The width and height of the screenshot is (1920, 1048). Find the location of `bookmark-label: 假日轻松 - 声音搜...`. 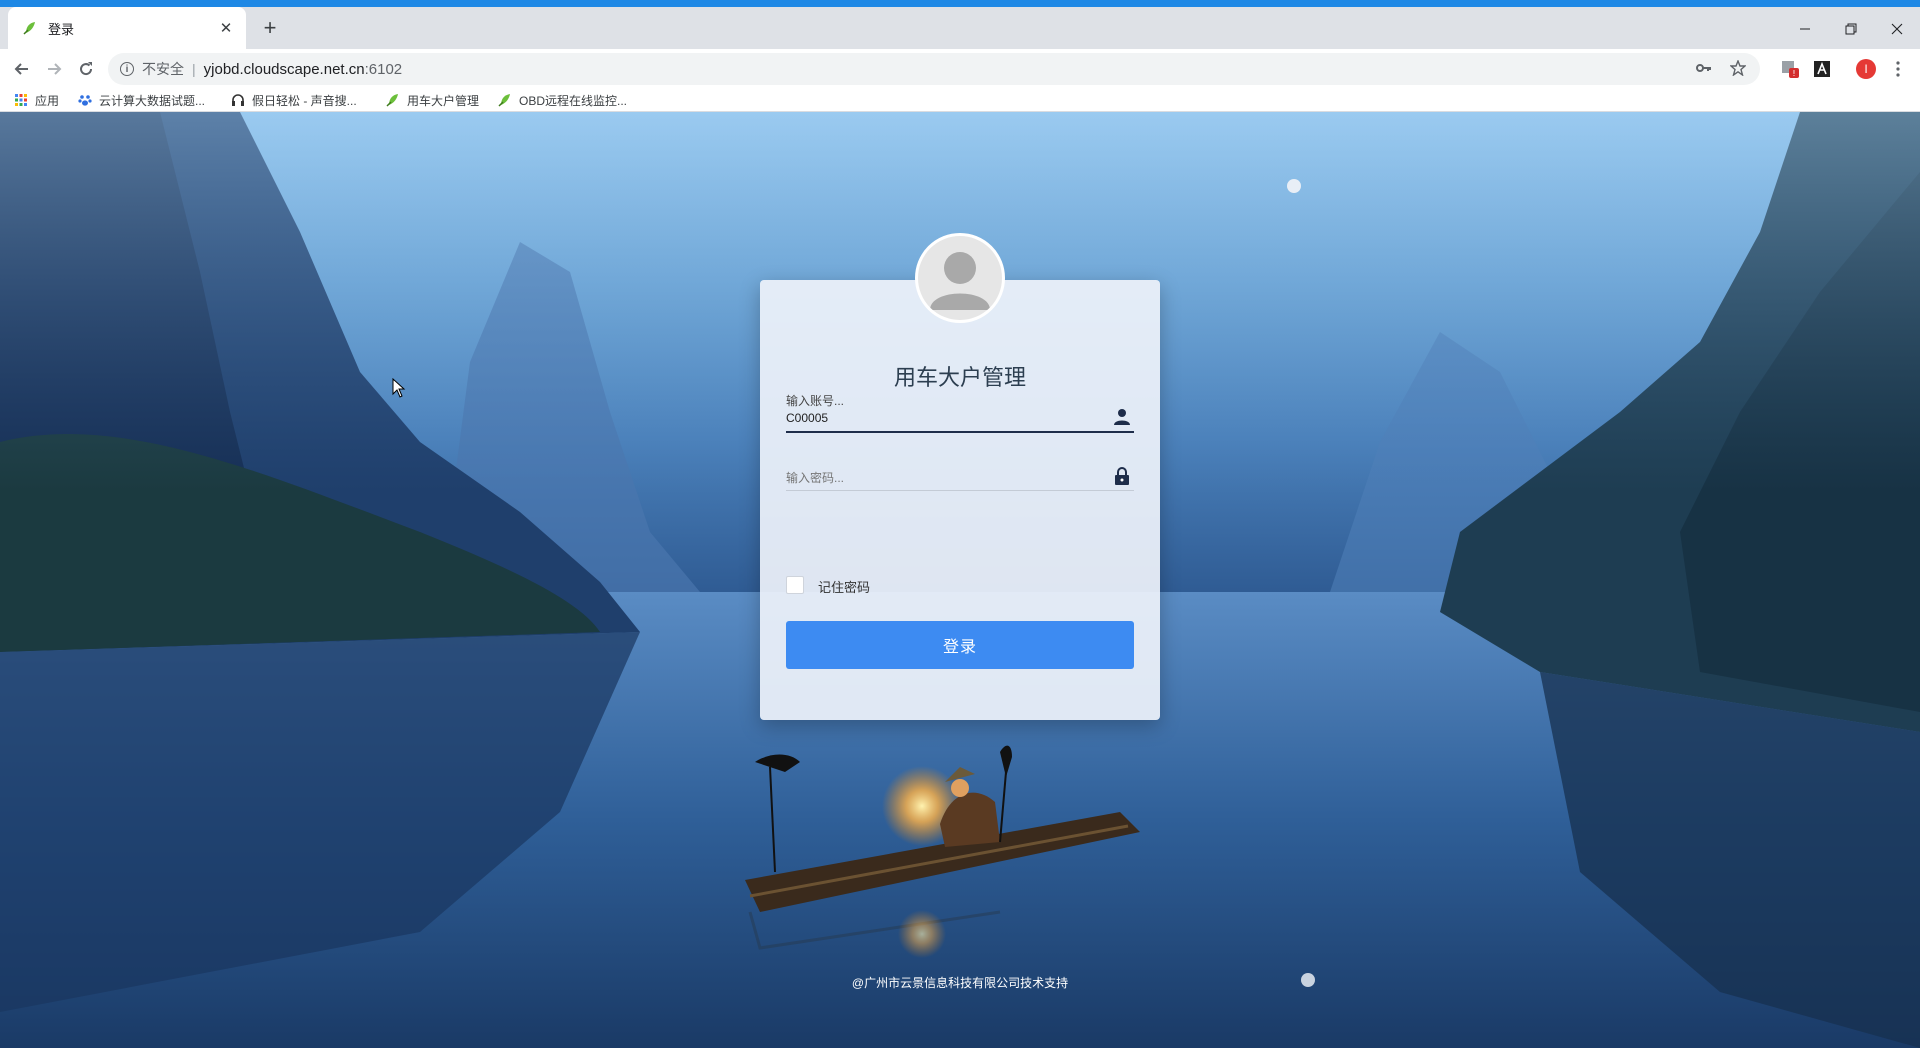

bookmark-label: 假日轻松 - 声音搜... is located at coordinates (304, 100).